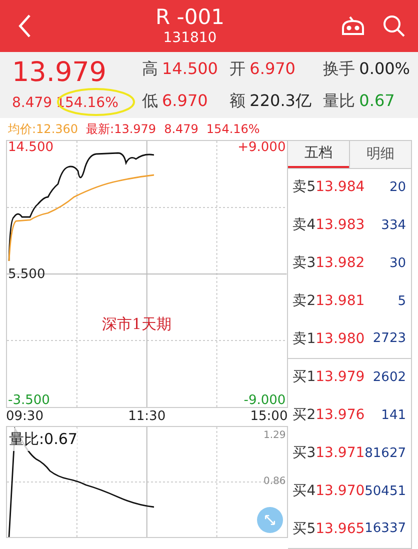 The height and width of the screenshot is (549, 418). What do you see at coordinates (150, 69) in the screenshot?
I see `stat-label: 高` at bounding box center [150, 69].